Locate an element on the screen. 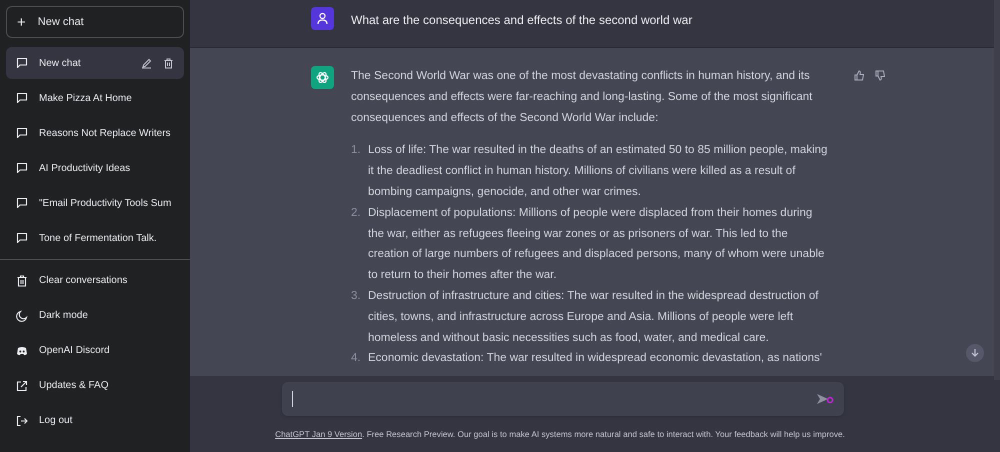 This screenshot has width=1000, height=452. list-number: 3. is located at coordinates (356, 296).